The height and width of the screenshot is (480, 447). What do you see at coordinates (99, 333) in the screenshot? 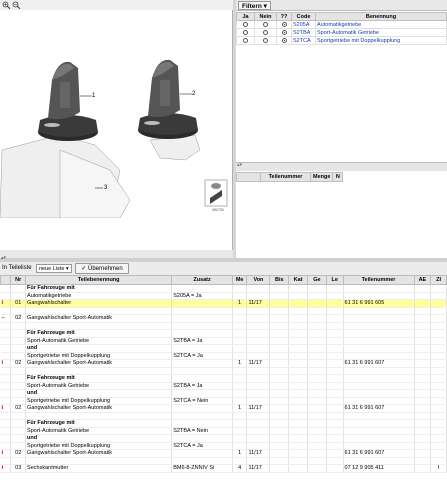
I see `cell-name: Für Fahrzeuge mit` at bounding box center [99, 333].